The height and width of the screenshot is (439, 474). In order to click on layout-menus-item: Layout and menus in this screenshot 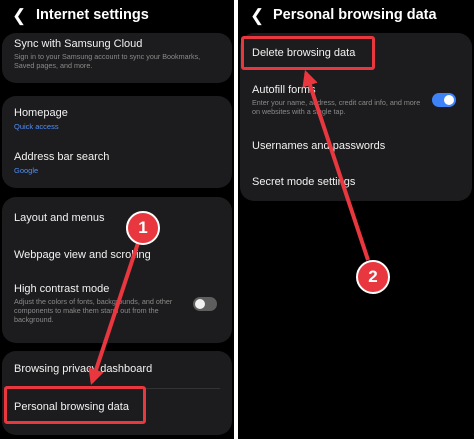, I will do `click(118, 218)`.